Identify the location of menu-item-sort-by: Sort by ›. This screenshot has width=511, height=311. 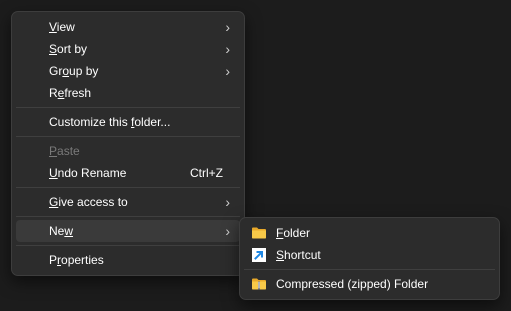
(128, 49).